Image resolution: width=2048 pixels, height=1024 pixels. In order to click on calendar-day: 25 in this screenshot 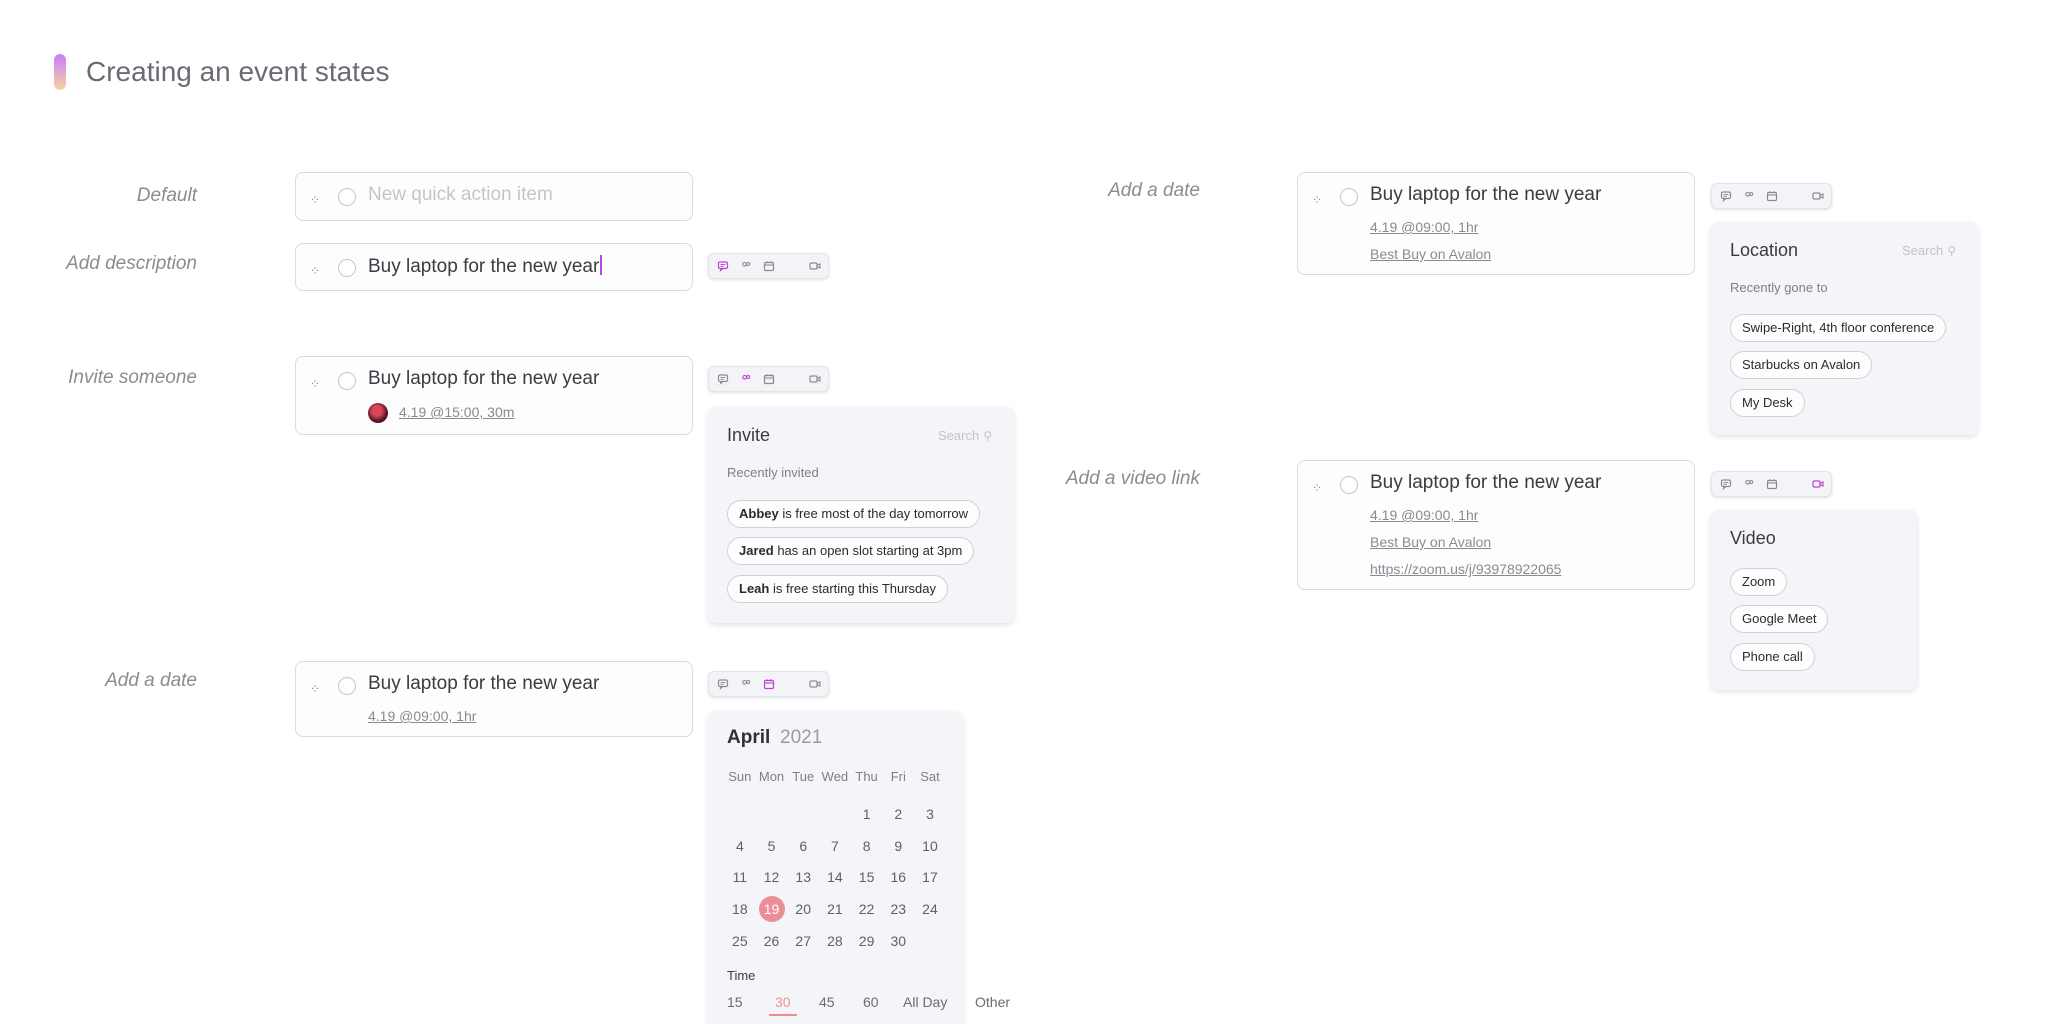, I will do `click(740, 944)`.